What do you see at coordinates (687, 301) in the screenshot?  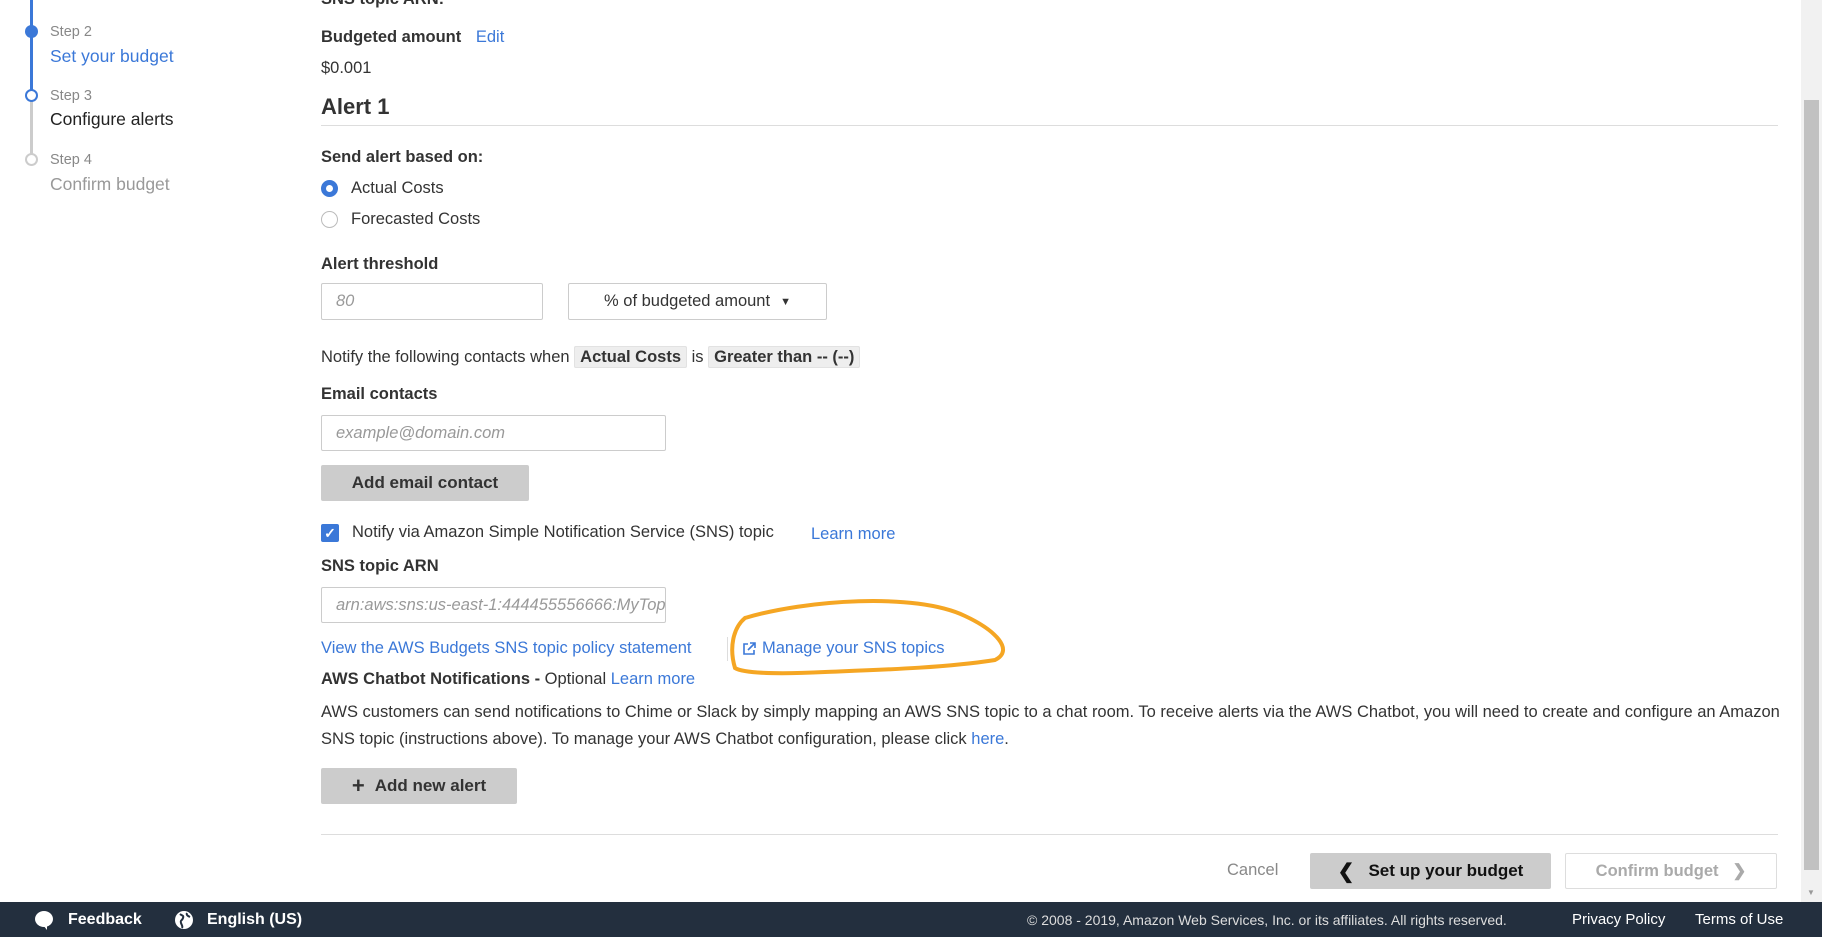 I see `threshold-unit-value: % of budgeted amount` at bounding box center [687, 301].